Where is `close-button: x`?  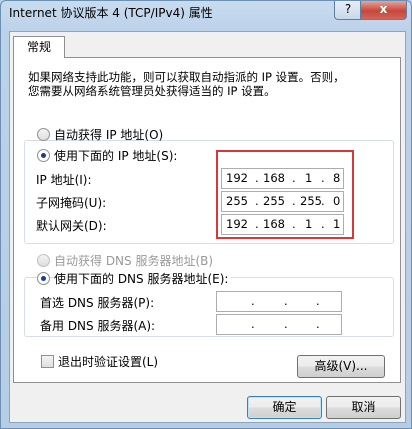 close-button: x is located at coordinates (383, 10).